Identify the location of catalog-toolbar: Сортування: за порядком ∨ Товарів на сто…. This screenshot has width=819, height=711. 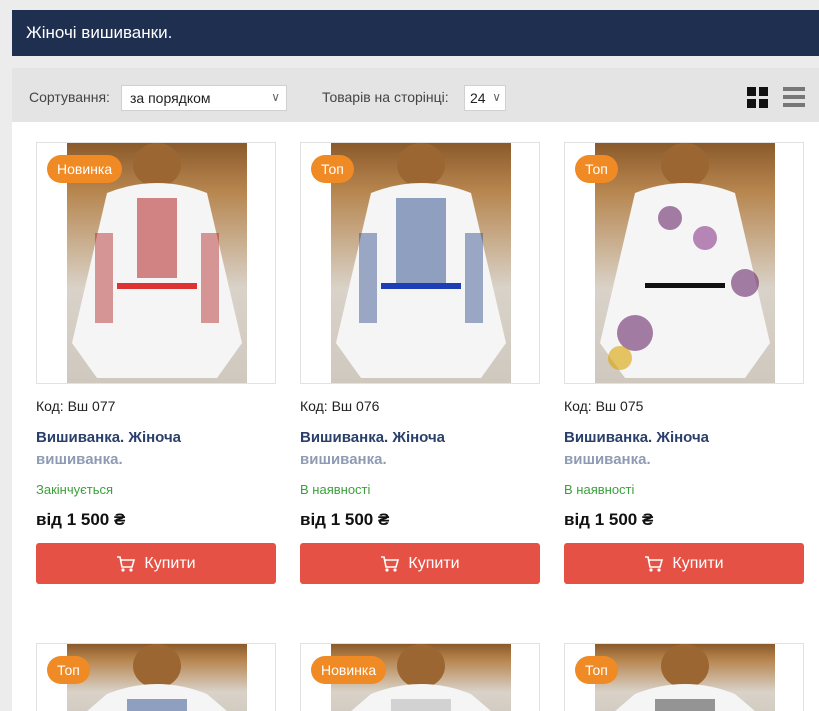
(415, 95).